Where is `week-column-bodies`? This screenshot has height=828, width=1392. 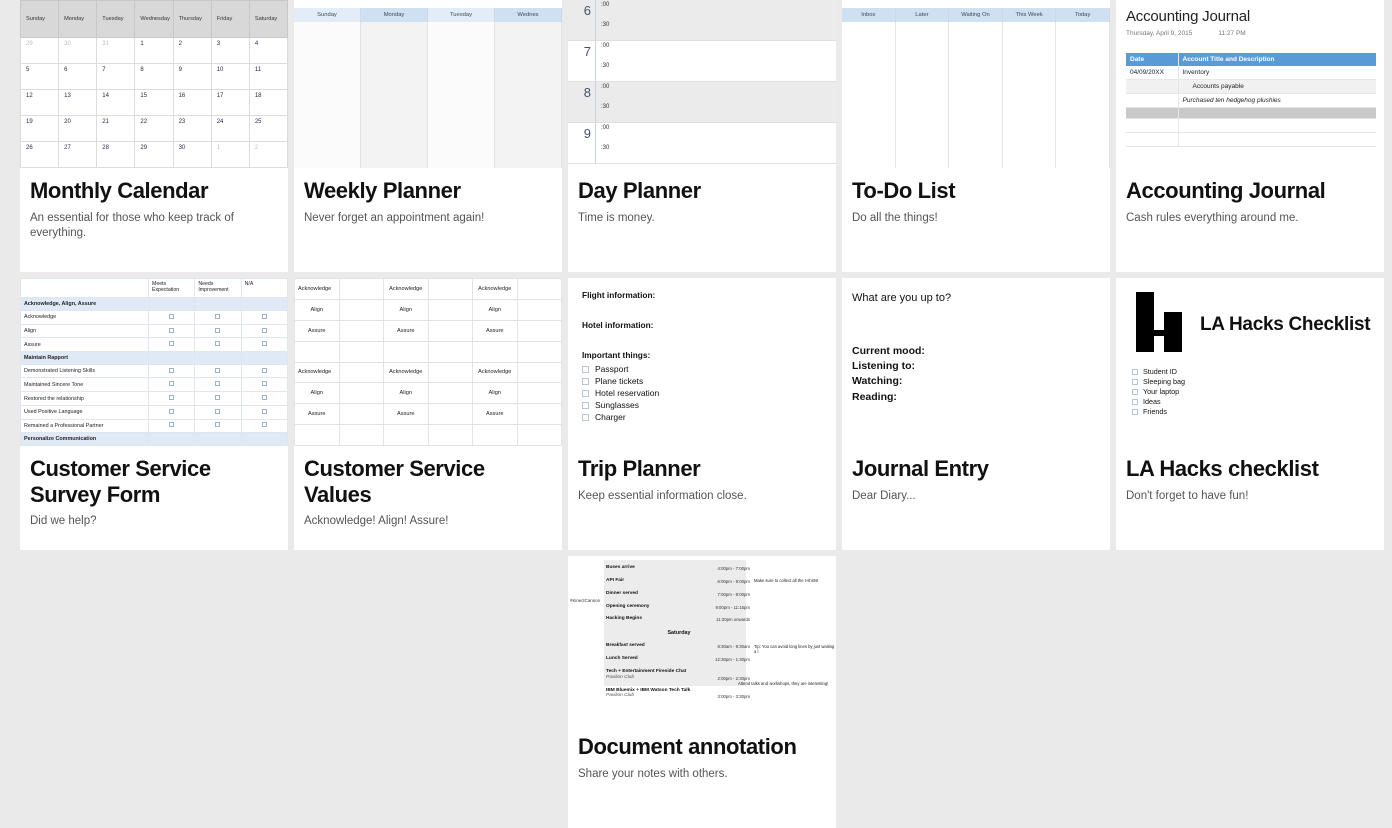 week-column-bodies is located at coordinates (428, 95).